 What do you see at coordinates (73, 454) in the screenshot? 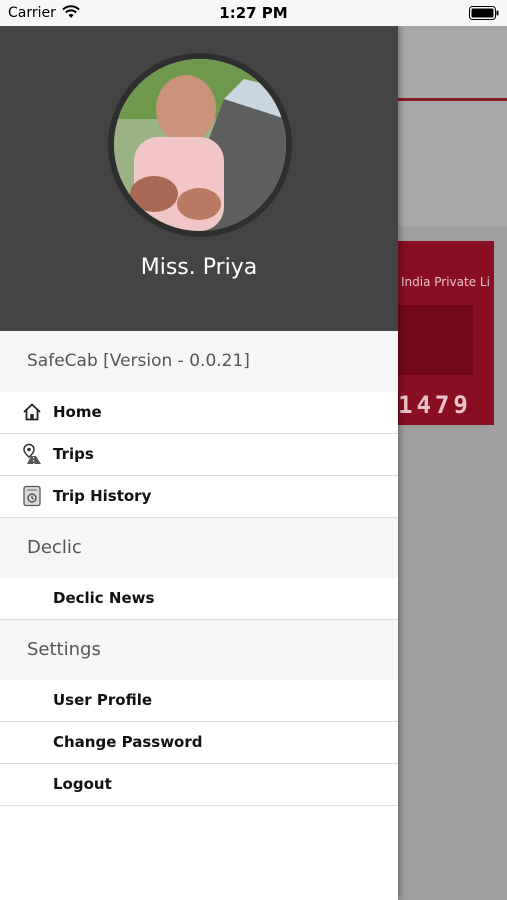
I see `menu-item-label: Trips` at bounding box center [73, 454].